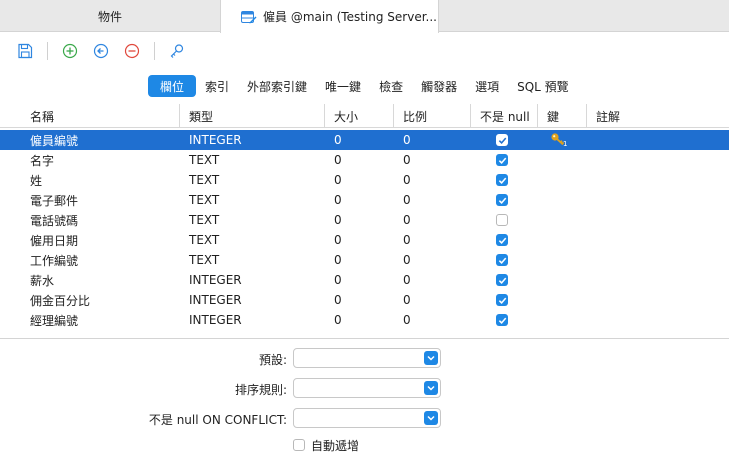  What do you see at coordinates (367, 358) in the screenshot?
I see `default-select` at bounding box center [367, 358].